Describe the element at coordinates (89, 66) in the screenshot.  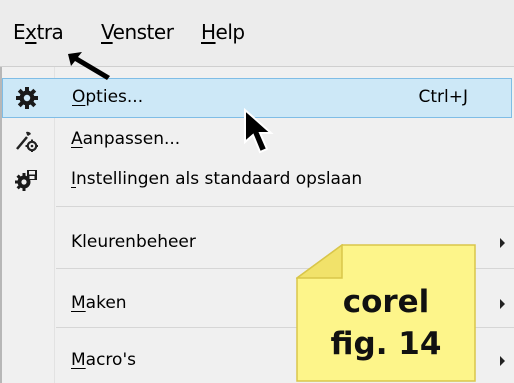
I see `arrow-pointer-icon` at that location.